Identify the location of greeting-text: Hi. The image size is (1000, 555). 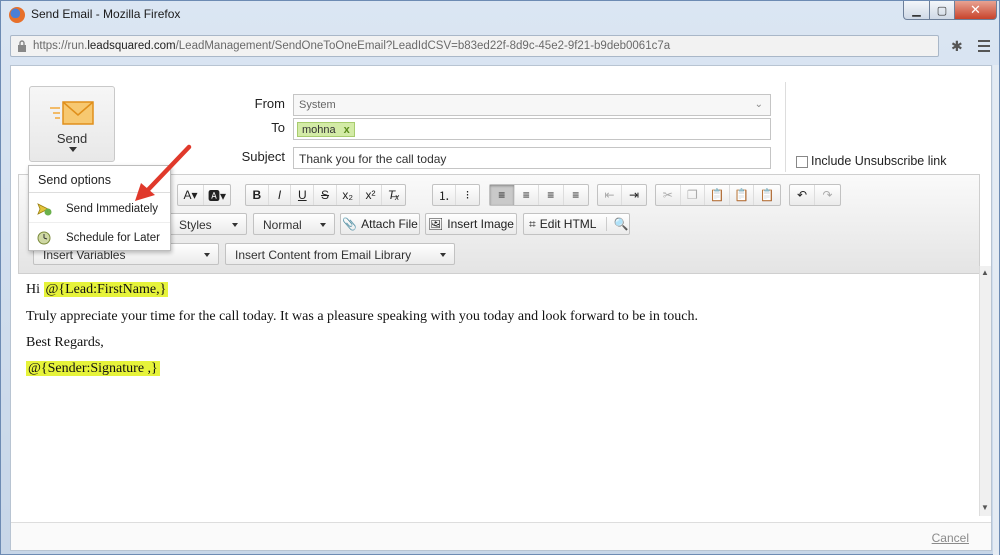
(33, 289).